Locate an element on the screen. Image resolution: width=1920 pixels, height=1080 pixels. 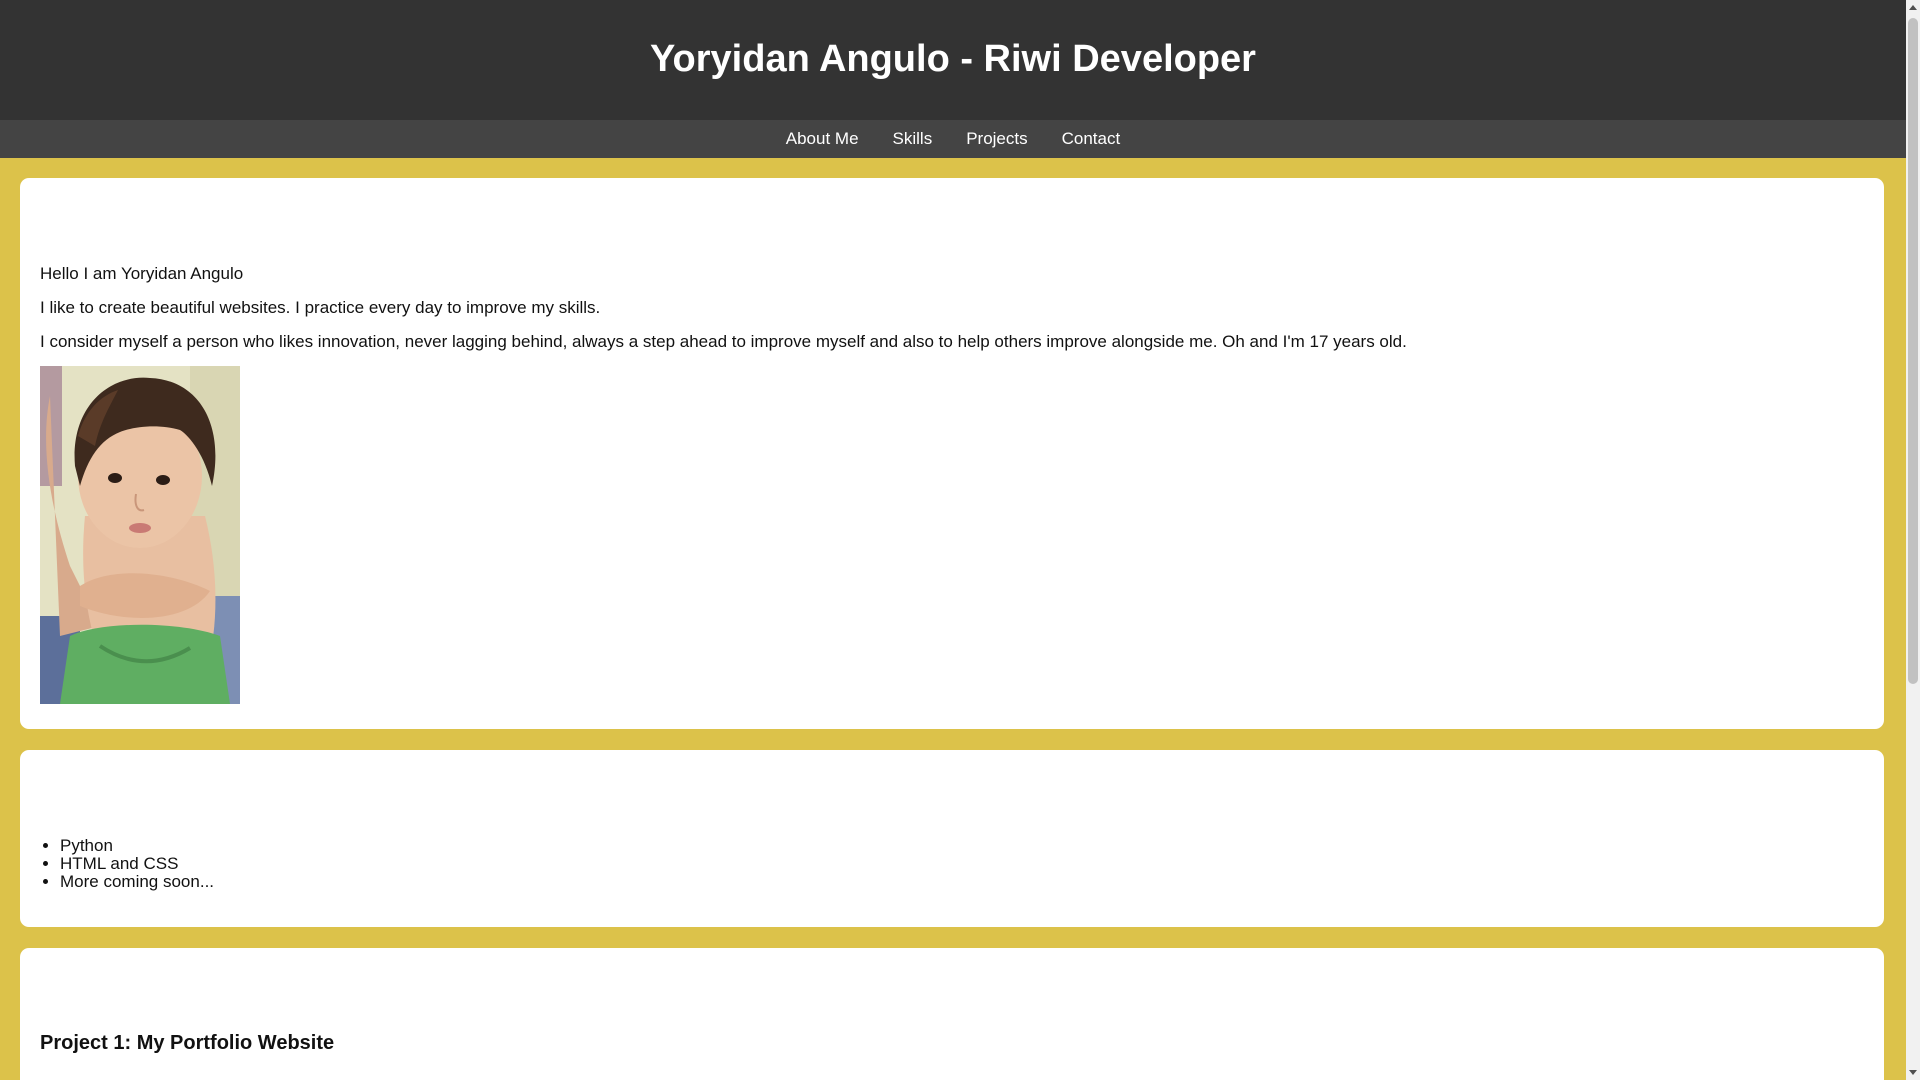
page-title: Yoryidan Angulo - Riwi Developer is located at coordinates (953, 58).